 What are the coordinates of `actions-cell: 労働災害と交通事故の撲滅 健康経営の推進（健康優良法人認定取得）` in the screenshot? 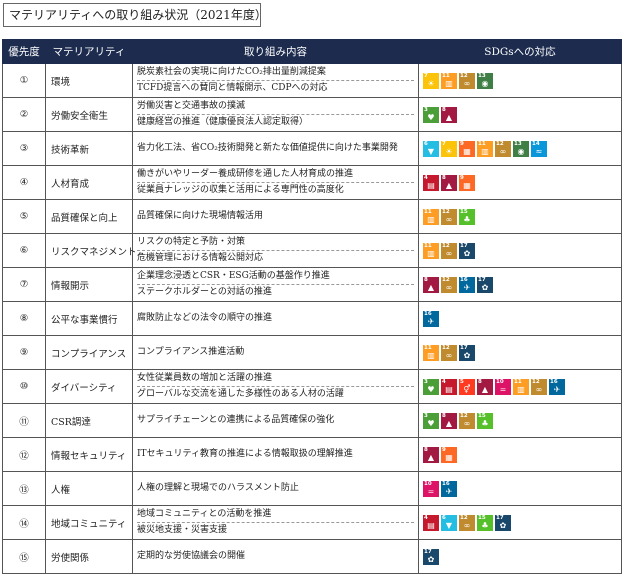 It's located at (275, 114).